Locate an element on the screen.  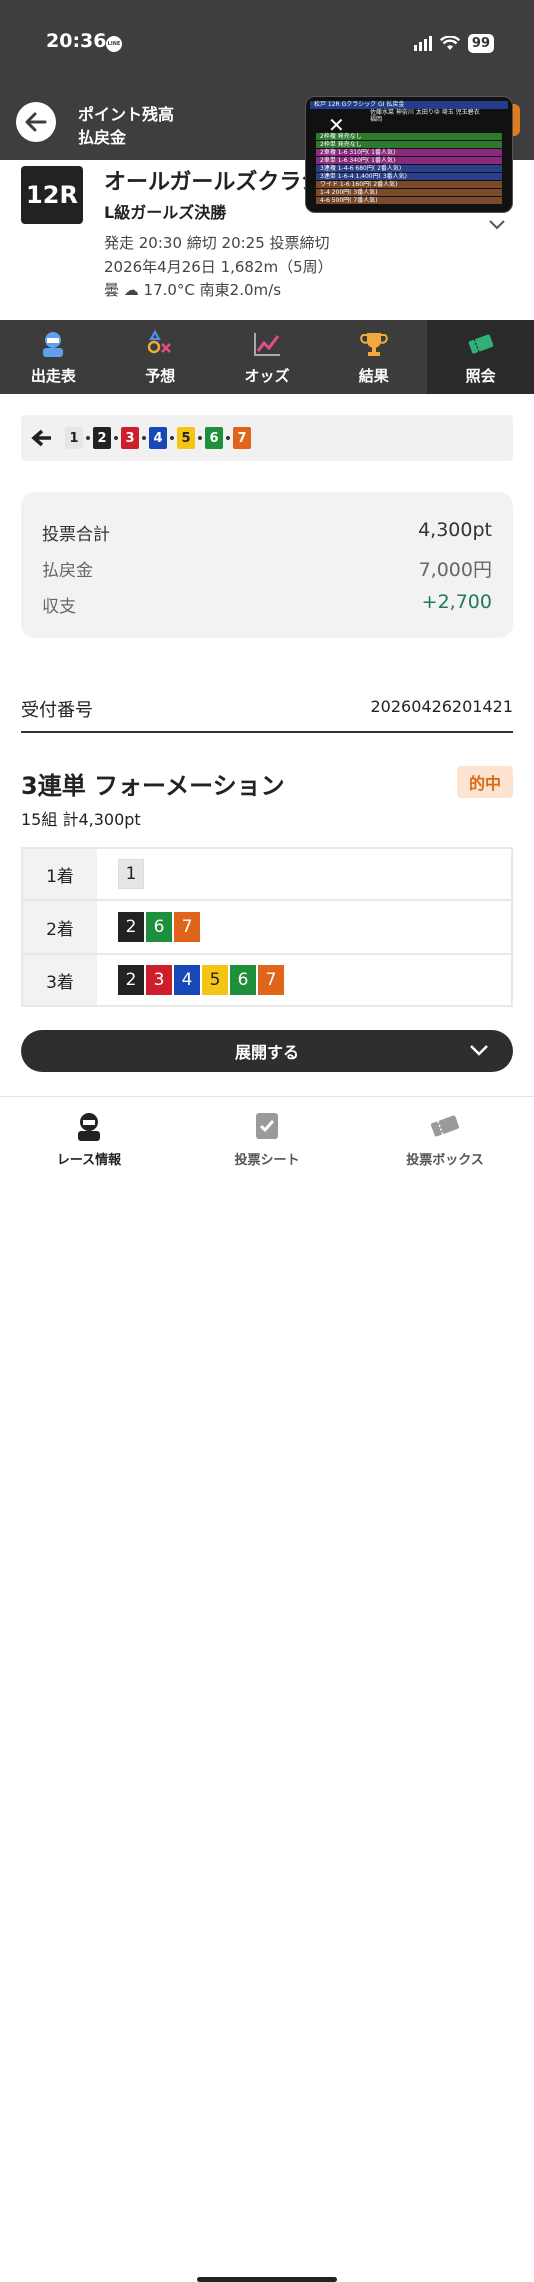
divider is located at coordinates (267, 732).